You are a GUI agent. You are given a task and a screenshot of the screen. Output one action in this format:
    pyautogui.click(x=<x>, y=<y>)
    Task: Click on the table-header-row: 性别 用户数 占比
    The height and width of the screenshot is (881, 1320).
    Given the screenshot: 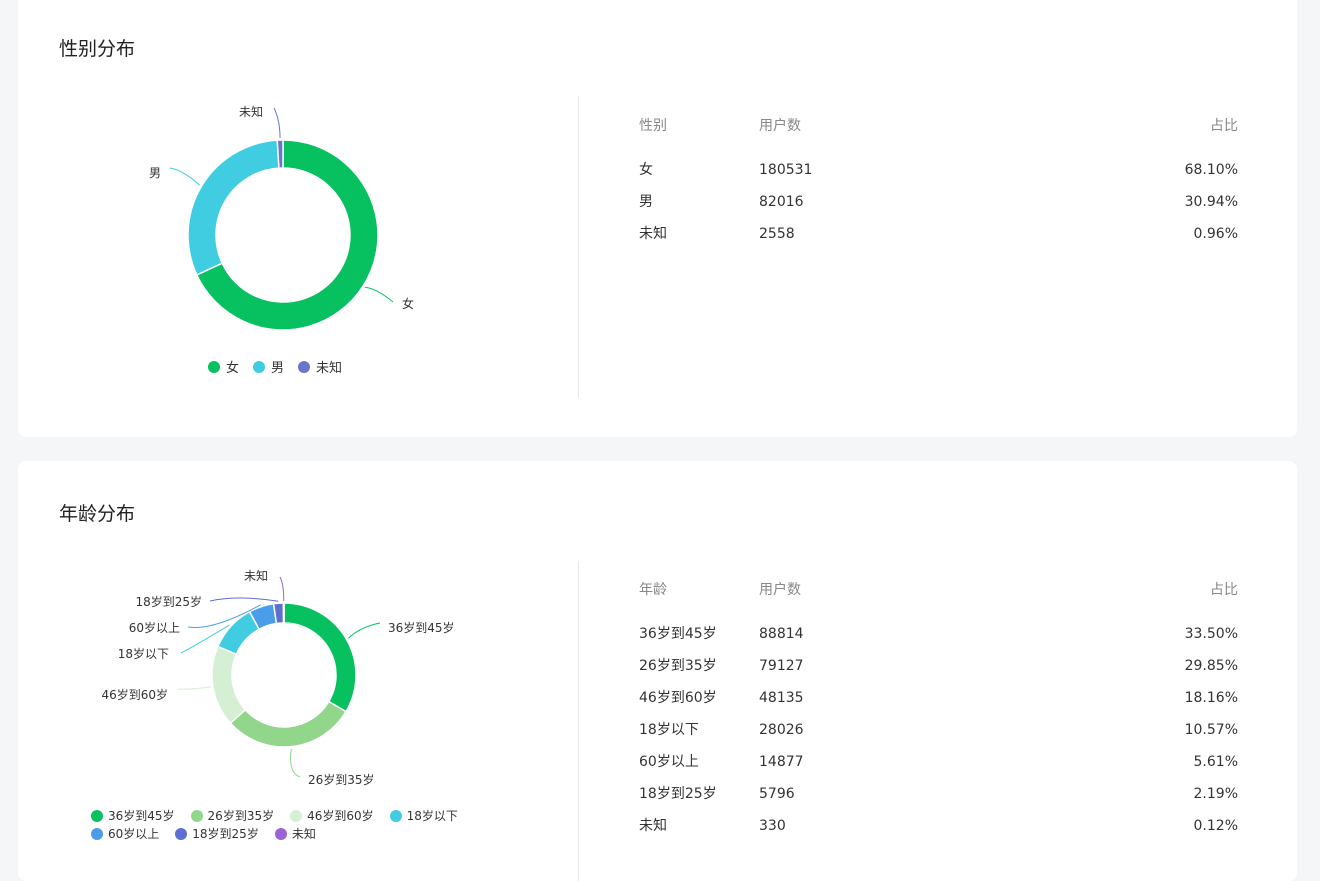 What is the action you would take?
    pyautogui.click(x=938, y=126)
    